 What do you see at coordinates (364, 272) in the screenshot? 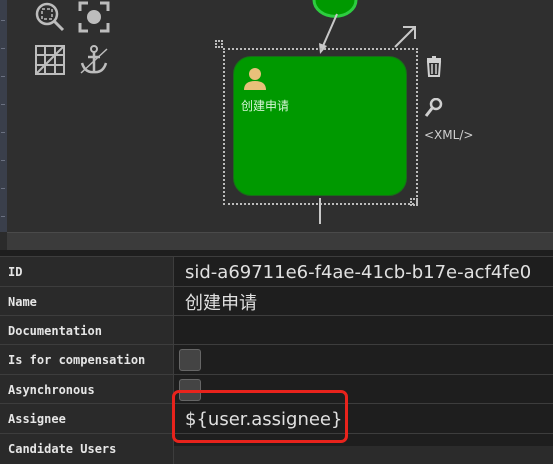
I see `property-value: sid-a69711e6-f4ae-41cb-b17e-acf4fe0` at bounding box center [364, 272].